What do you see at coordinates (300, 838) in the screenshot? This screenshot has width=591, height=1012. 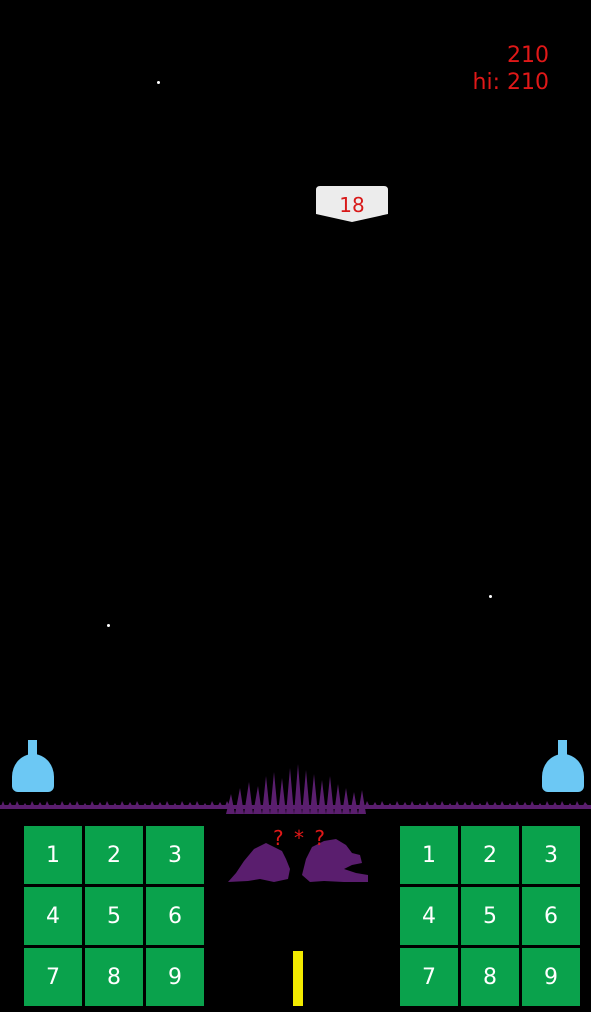 I see `equation-prompt: ? * ?` at bounding box center [300, 838].